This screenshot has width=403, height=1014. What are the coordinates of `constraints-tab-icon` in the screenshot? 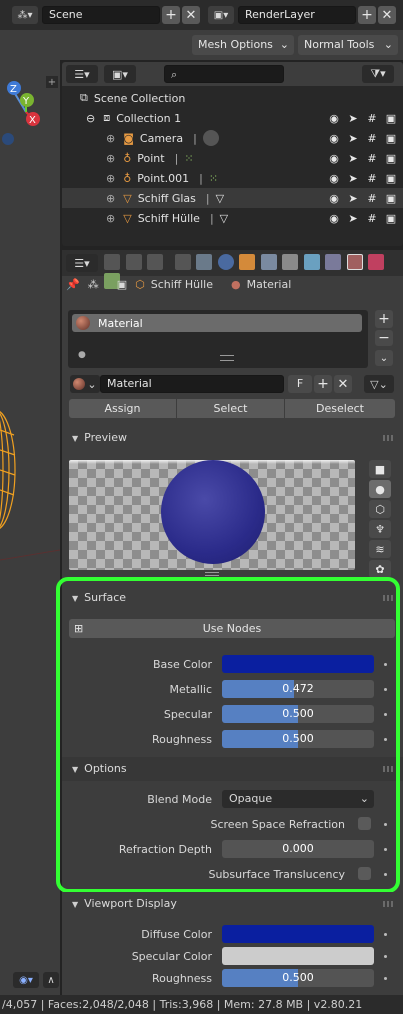 It's located at (333, 262).